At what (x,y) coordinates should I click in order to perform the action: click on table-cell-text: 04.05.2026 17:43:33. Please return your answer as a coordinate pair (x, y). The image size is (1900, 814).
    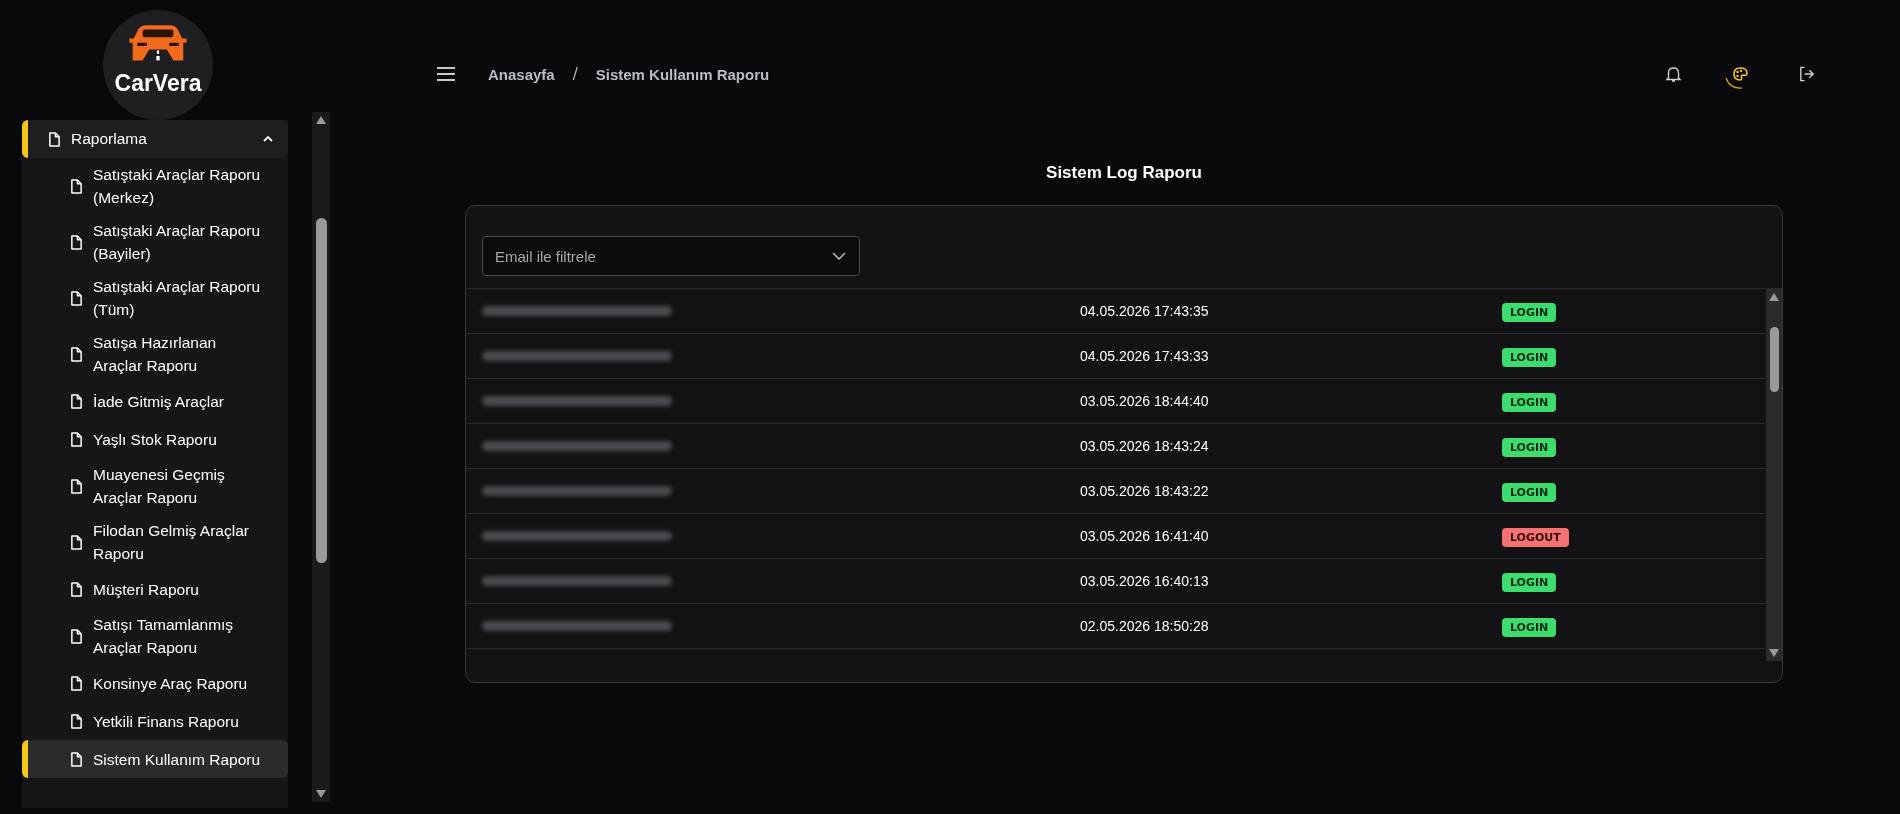
    Looking at the image, I should click on (1145, 356).